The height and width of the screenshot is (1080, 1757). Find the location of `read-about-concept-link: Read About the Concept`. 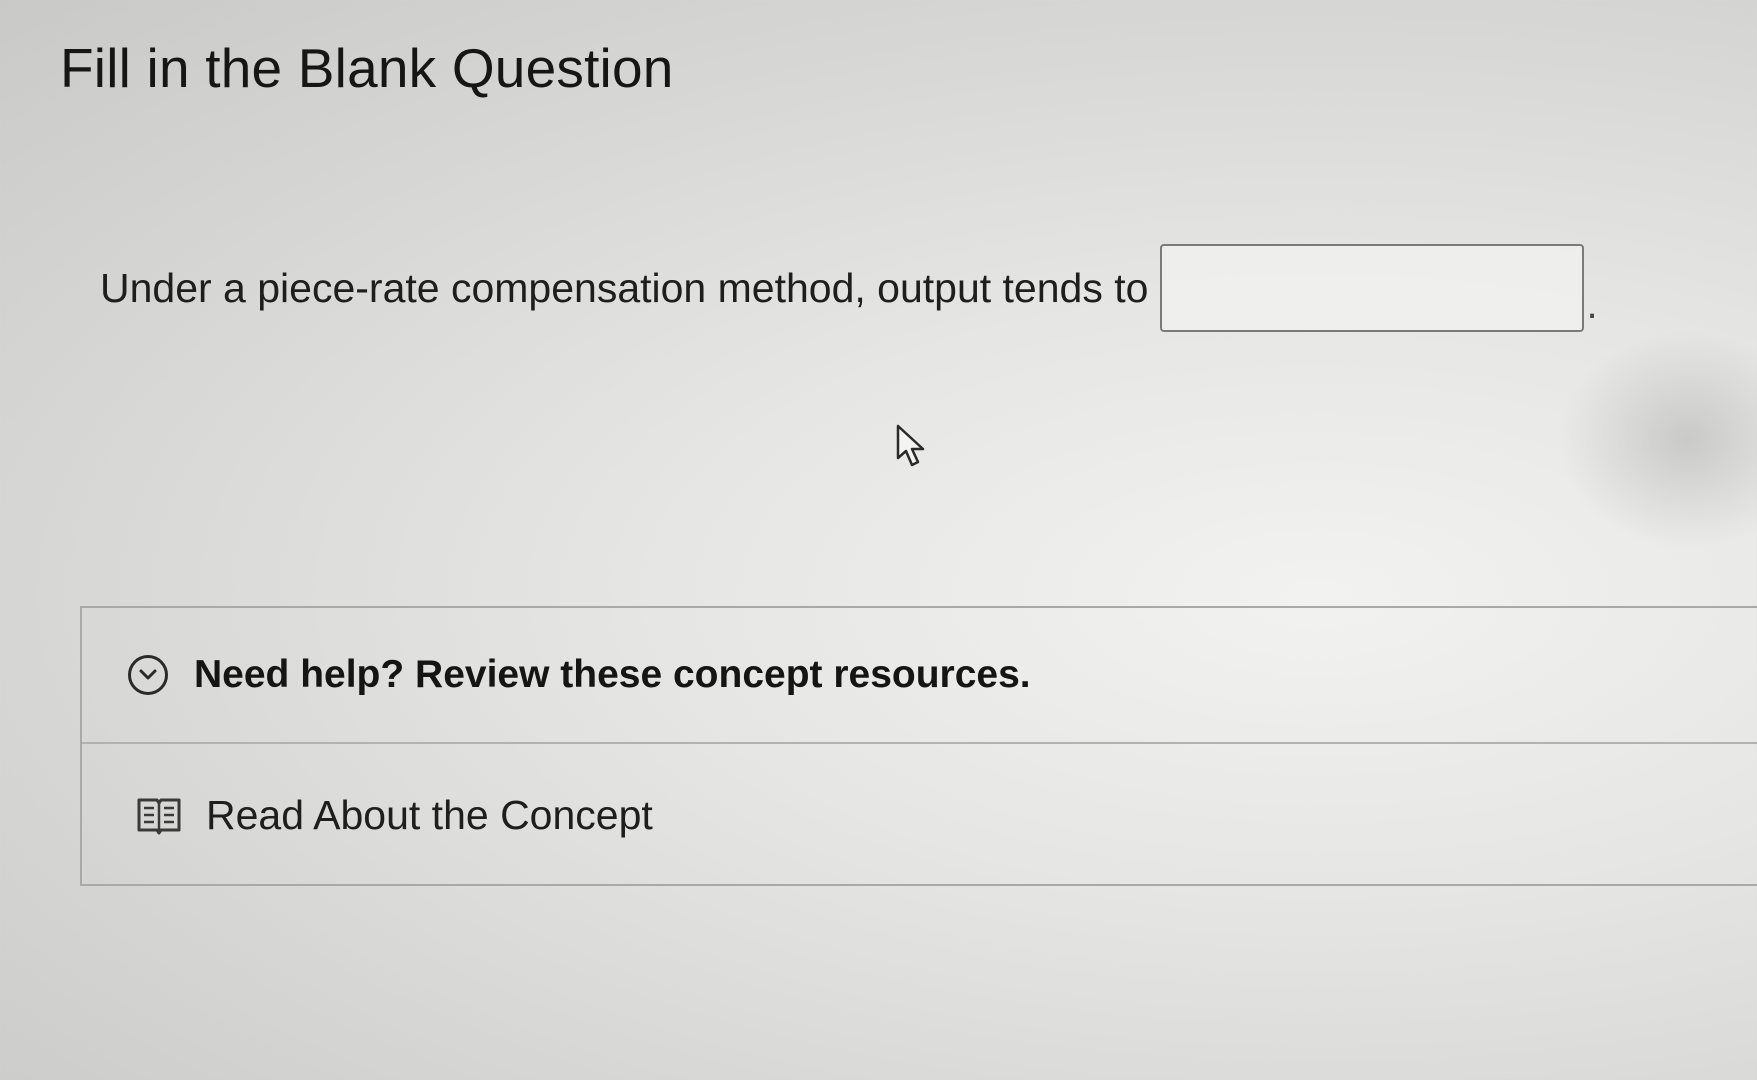

read-about-concept-link: Read About the Concept is located at coordinates (919, 815).